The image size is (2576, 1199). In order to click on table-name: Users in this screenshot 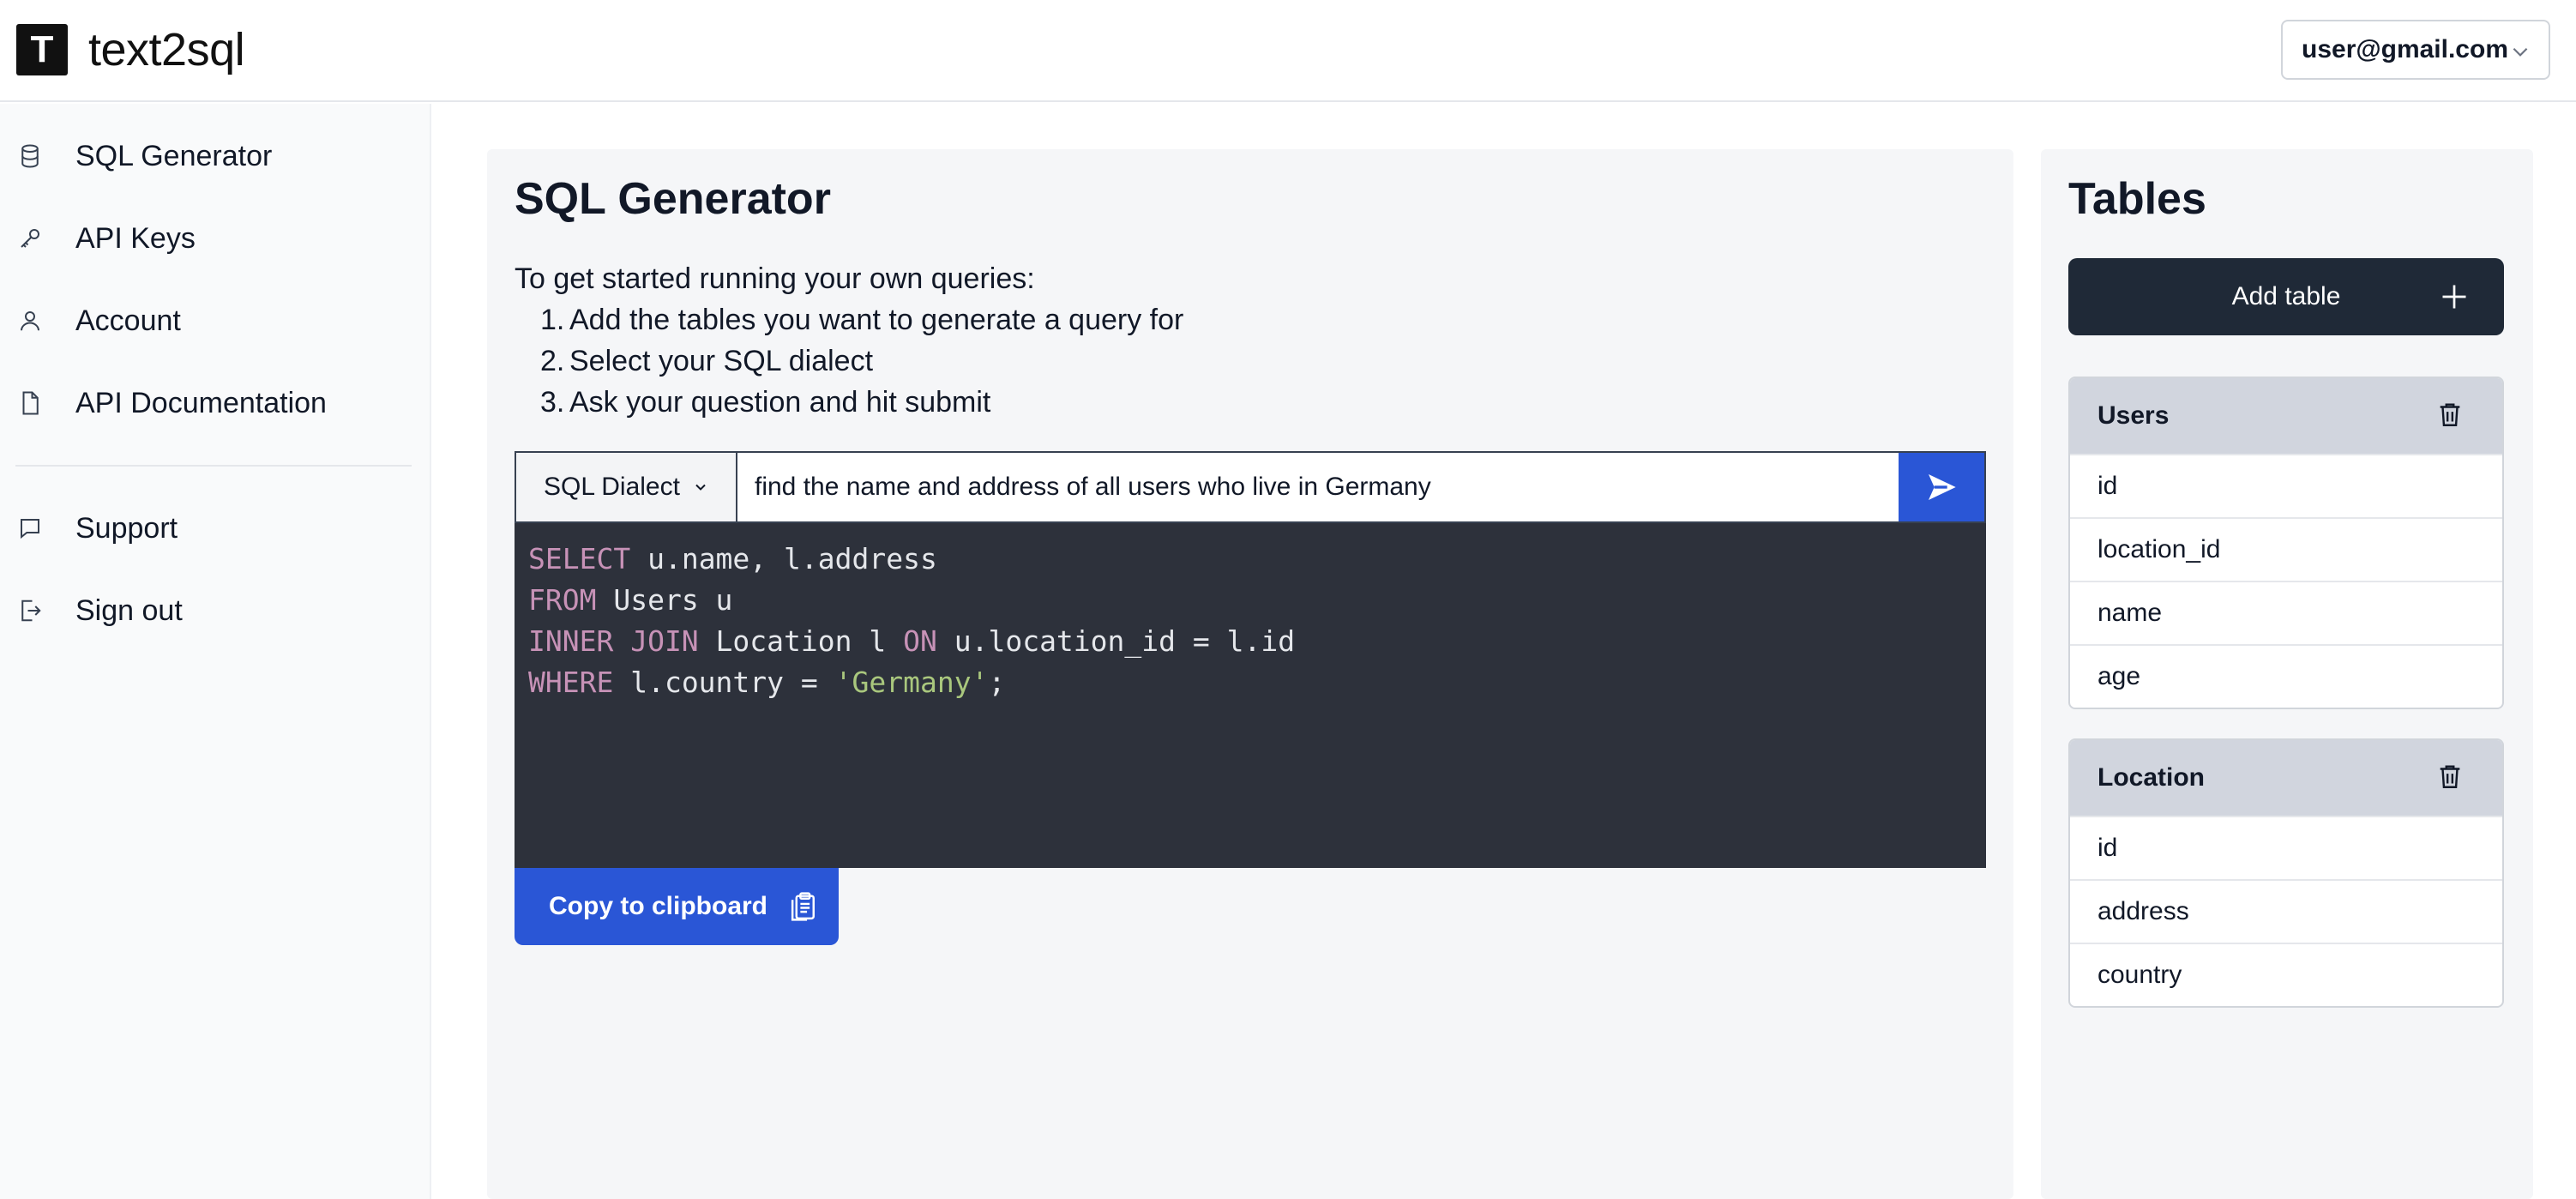, I will do `click(2134, 416)`.